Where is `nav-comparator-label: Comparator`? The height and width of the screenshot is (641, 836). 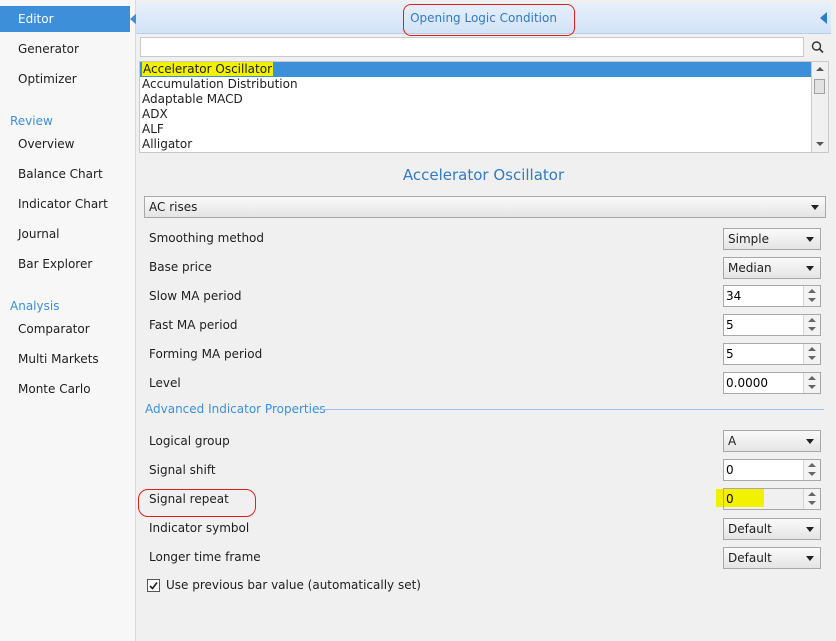
nav-comparator-label: Comparator is located at coordinates (54, 329).